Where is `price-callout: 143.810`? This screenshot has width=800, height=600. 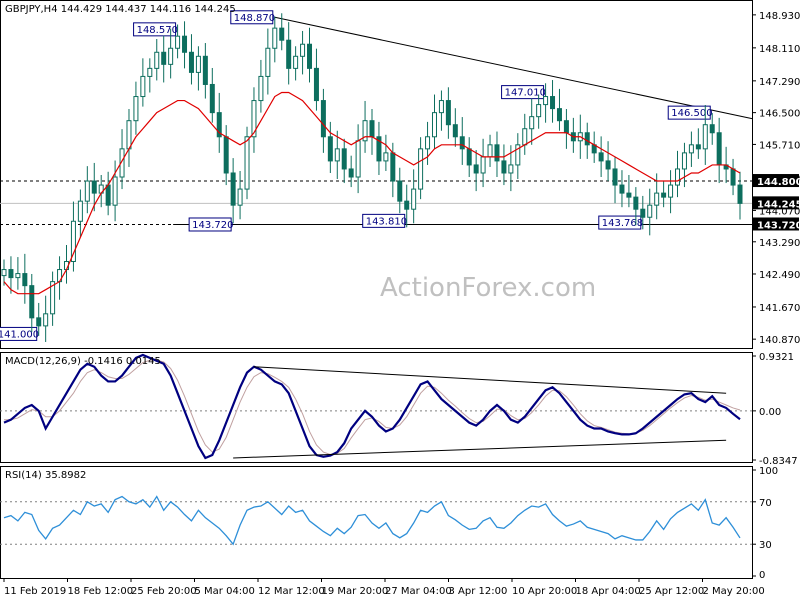 price-callout: 143.810 is located at coordinates (384, 220).